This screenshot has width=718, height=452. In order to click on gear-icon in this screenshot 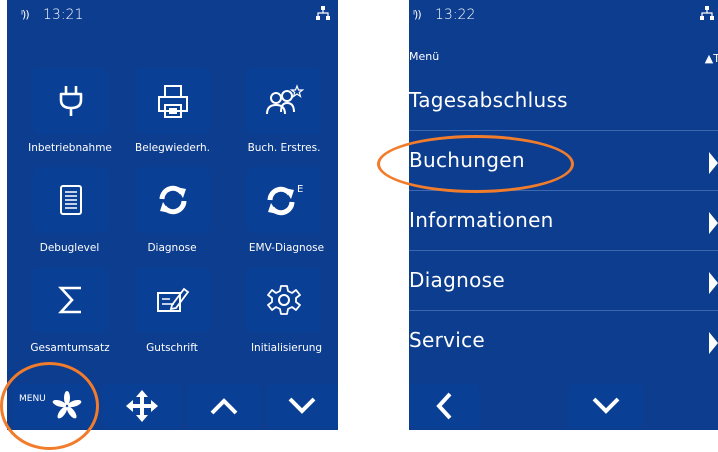, I will do `click(283, 300)`.